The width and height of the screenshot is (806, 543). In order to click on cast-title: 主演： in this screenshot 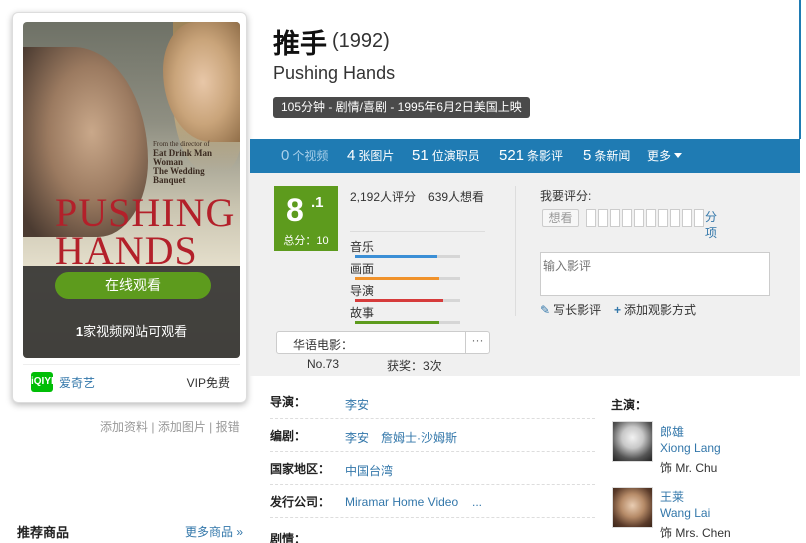, I will do `click(629, 405)`.